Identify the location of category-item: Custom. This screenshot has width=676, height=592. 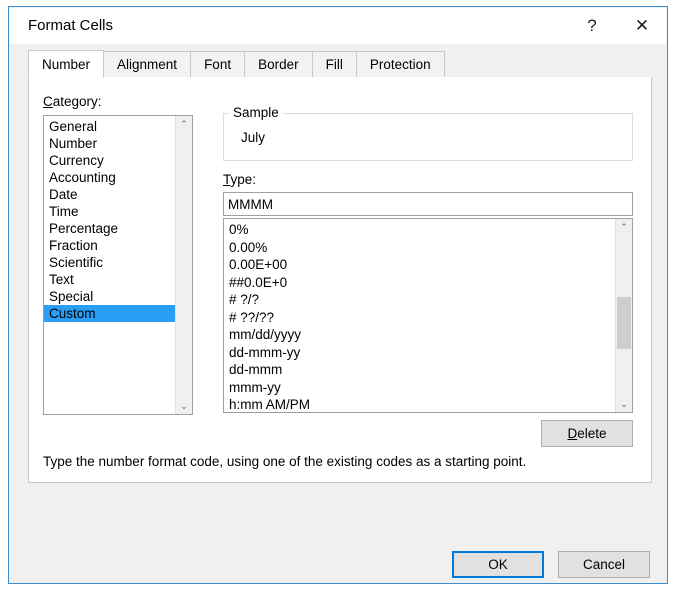
(109, 313).